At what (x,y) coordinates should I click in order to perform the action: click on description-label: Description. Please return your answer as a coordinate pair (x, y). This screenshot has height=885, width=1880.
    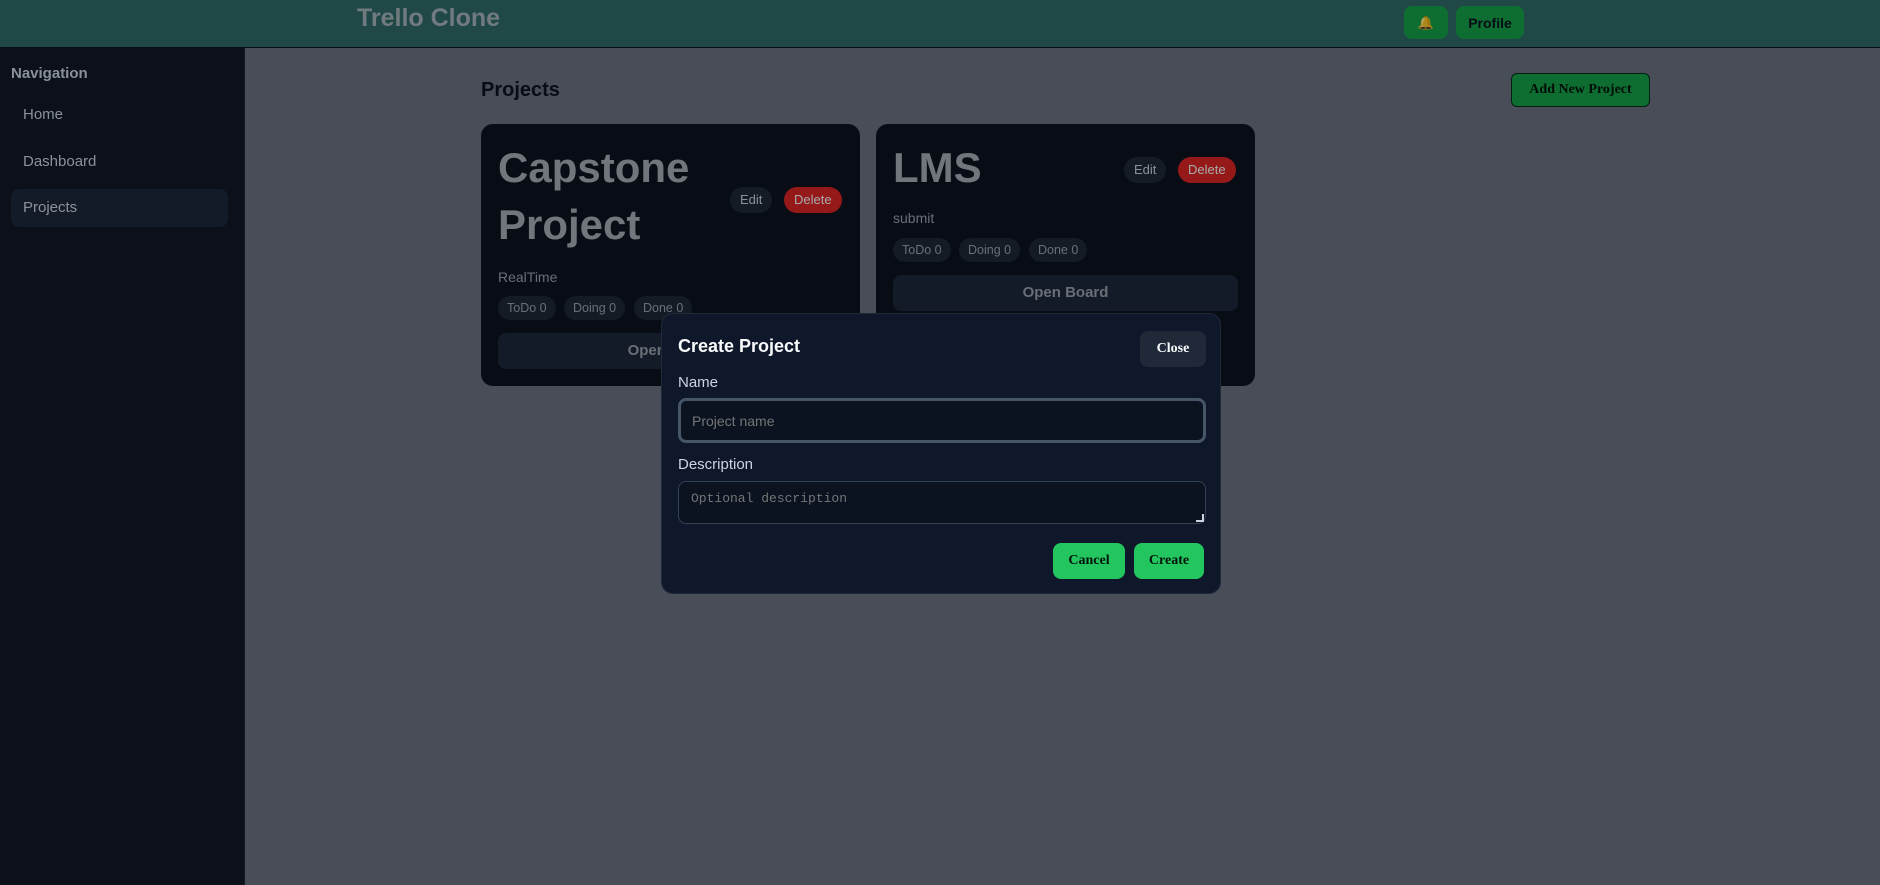
    Looking at the image, I should click on (716, 464).